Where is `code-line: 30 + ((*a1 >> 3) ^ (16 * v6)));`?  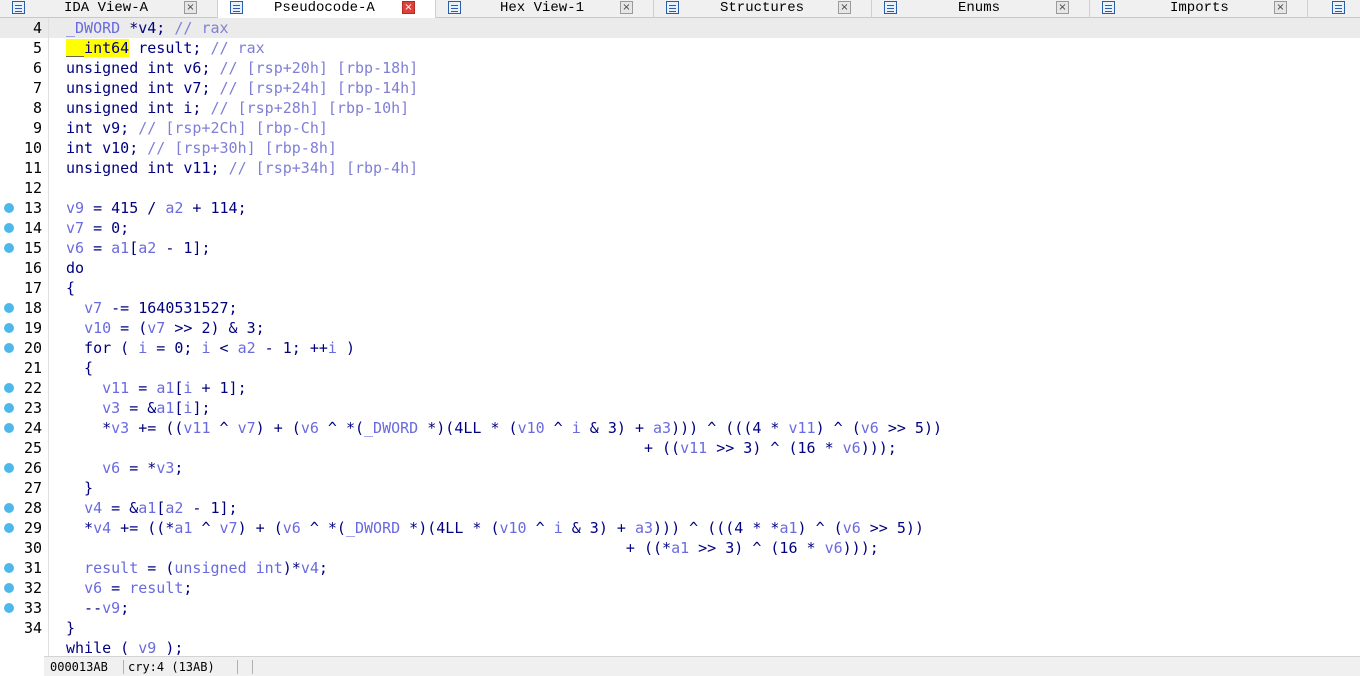
code-line: 30 + ((*a1 >> 3) ^ (16 * v6))); is located at coordinates (680, 548).